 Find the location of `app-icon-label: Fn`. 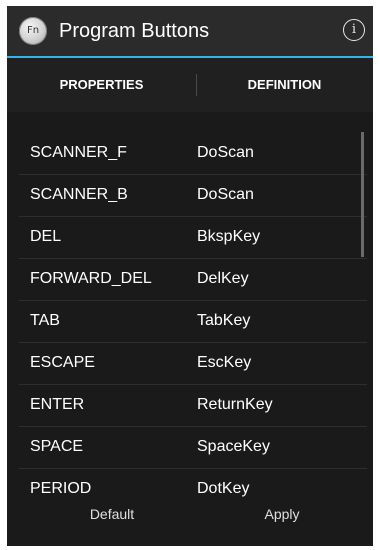

app-icon-label: Fn is located at coordinates (33, 30).